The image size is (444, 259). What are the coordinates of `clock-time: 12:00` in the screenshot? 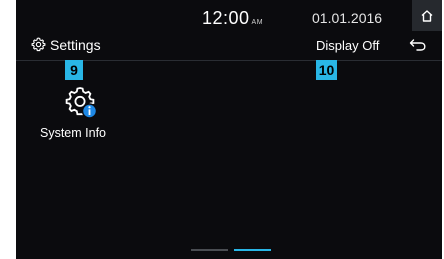 It's located at (226, 18).